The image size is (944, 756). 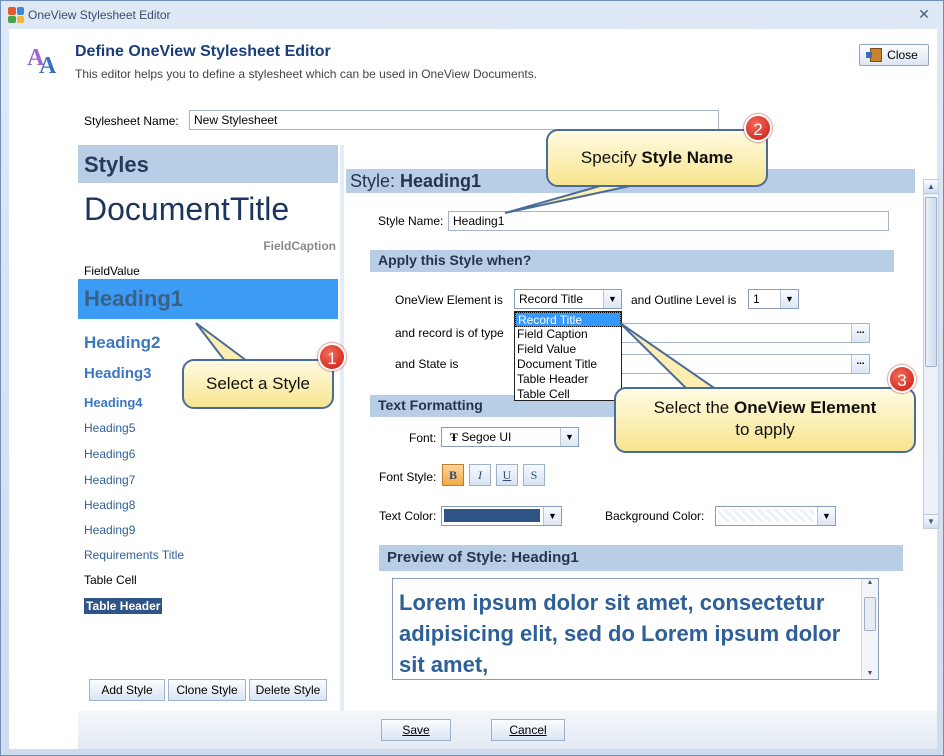 What do you see at coordinates (671, 357) in the screenshot?
I see `callout-3-pointer` at bounding box center [671, 357].